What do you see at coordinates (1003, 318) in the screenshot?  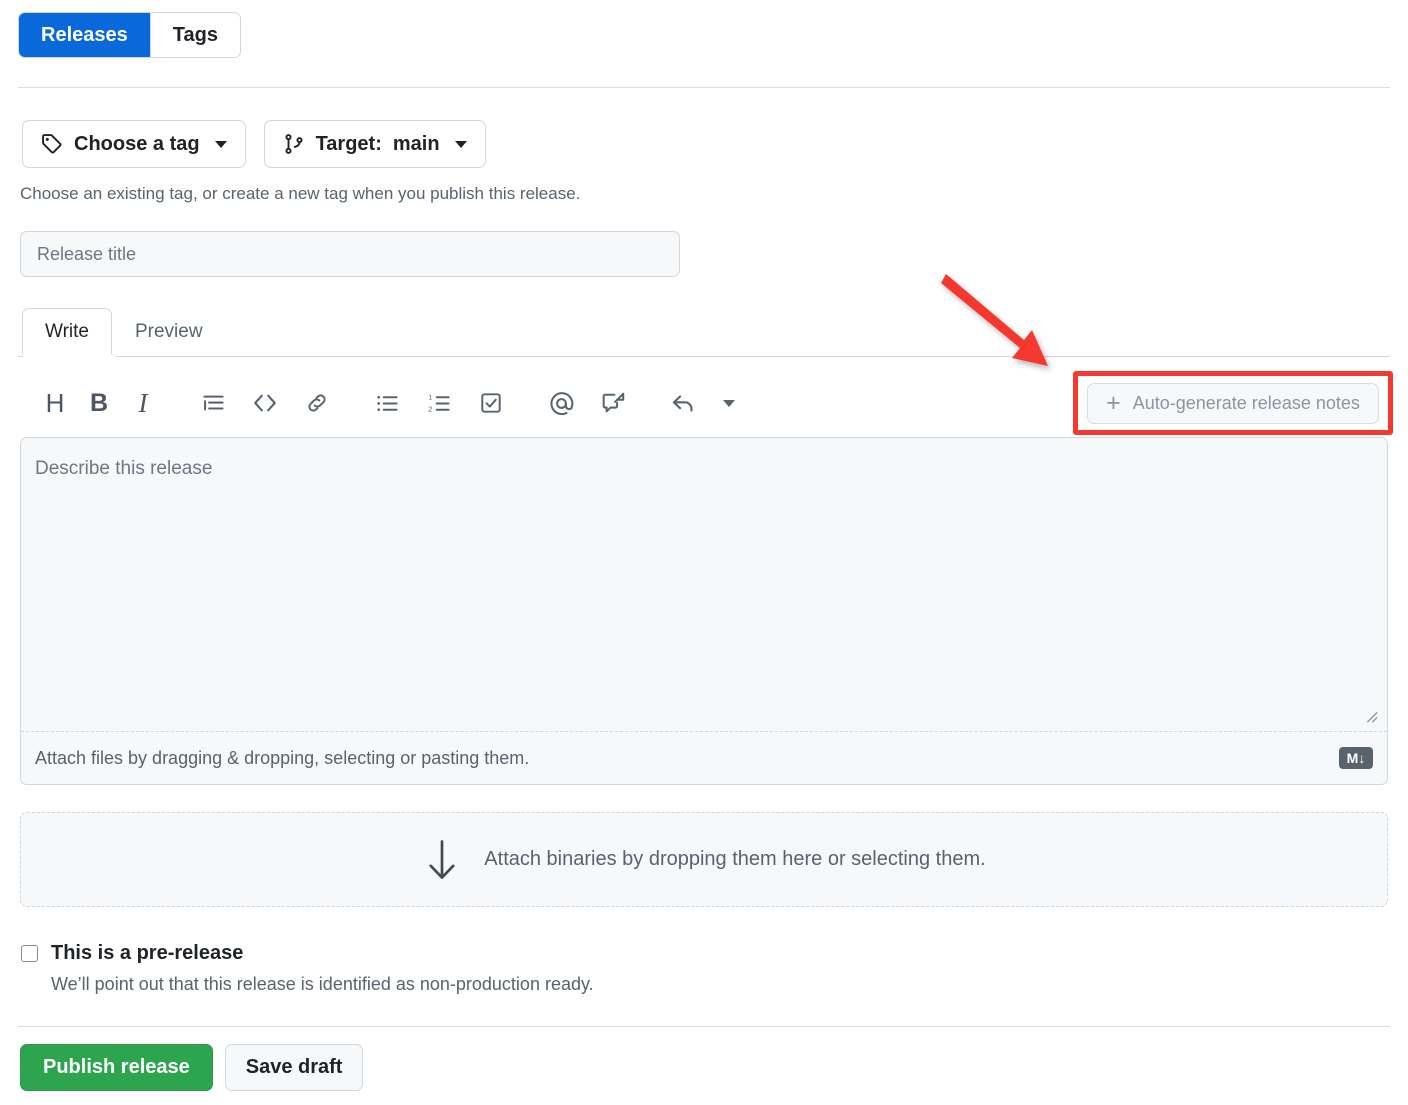 I see `red-arrow-annotation` at bounding box center [1003, 318].